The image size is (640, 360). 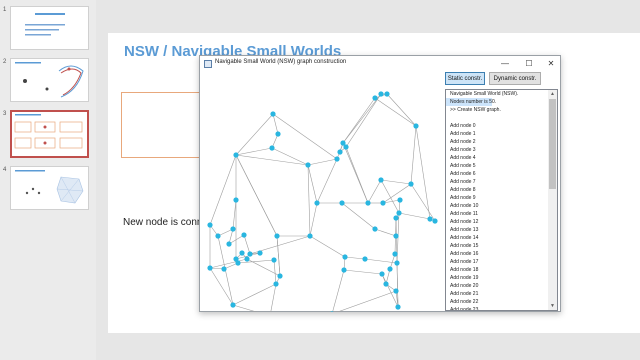 I want to click on log-scrollbar: ▲ ▼, so click(x=552, y=200).